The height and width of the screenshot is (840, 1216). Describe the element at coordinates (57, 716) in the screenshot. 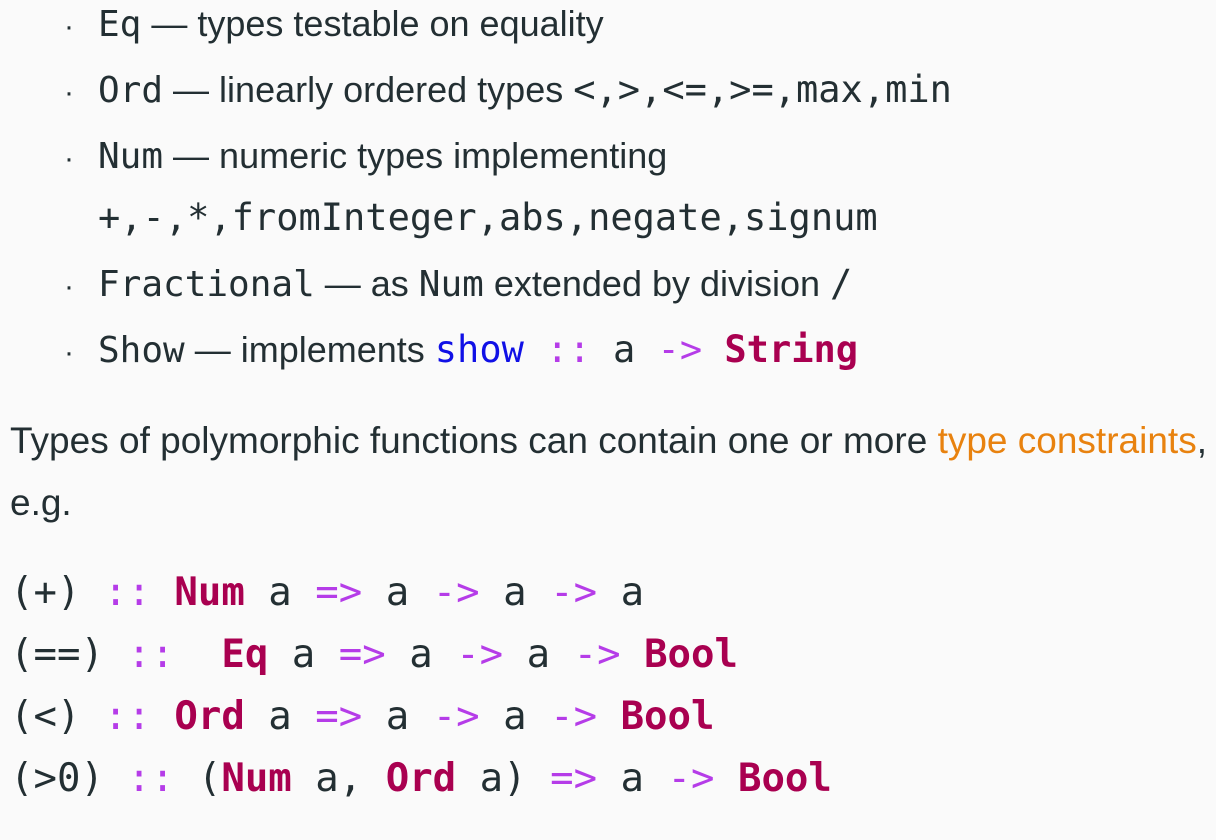

I see `code-token: (<)` at that location.